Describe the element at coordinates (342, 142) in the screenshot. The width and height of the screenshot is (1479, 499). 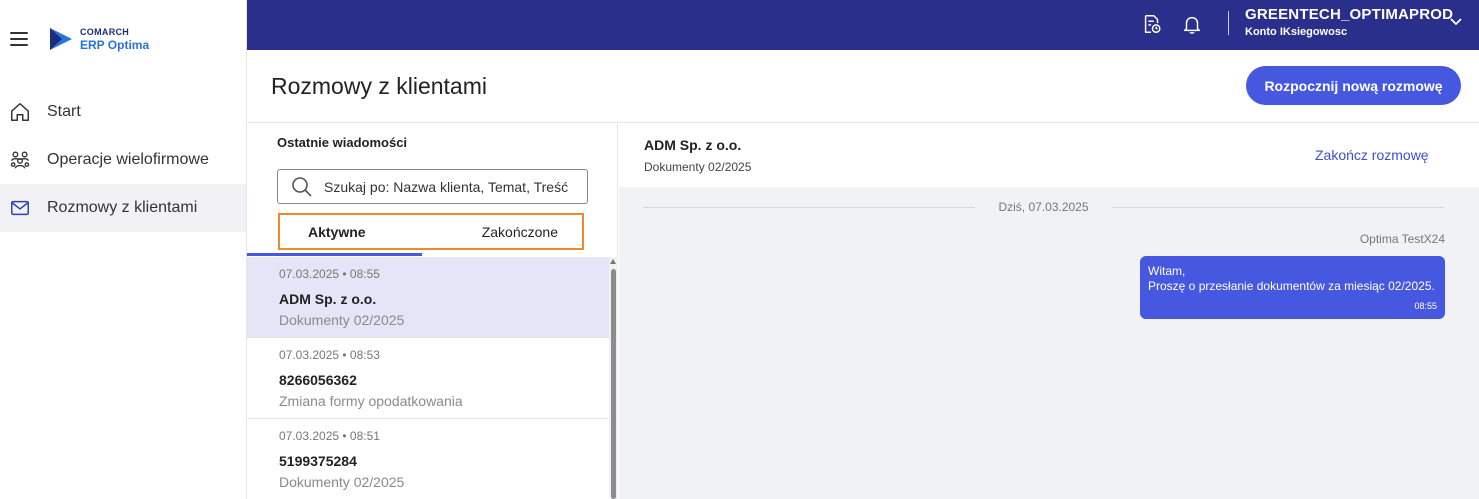
I see `recent-messages-label: Ostatnie wiadomości` at that location.